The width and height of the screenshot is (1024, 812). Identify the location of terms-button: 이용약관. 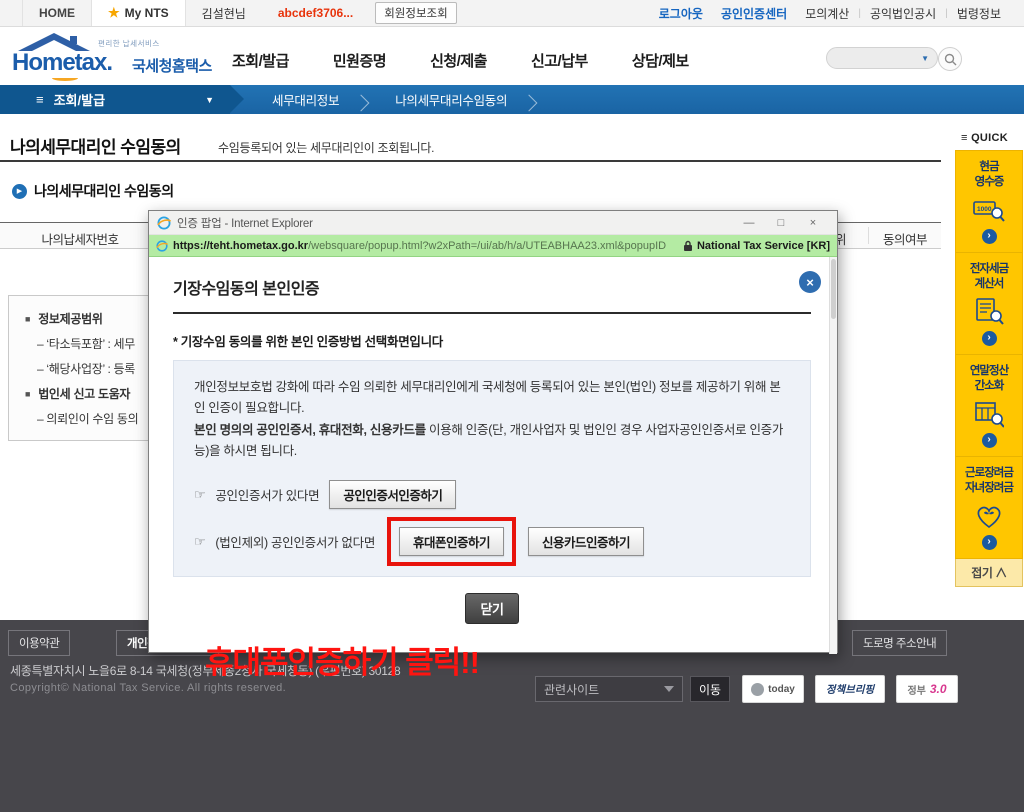
(39, 643).